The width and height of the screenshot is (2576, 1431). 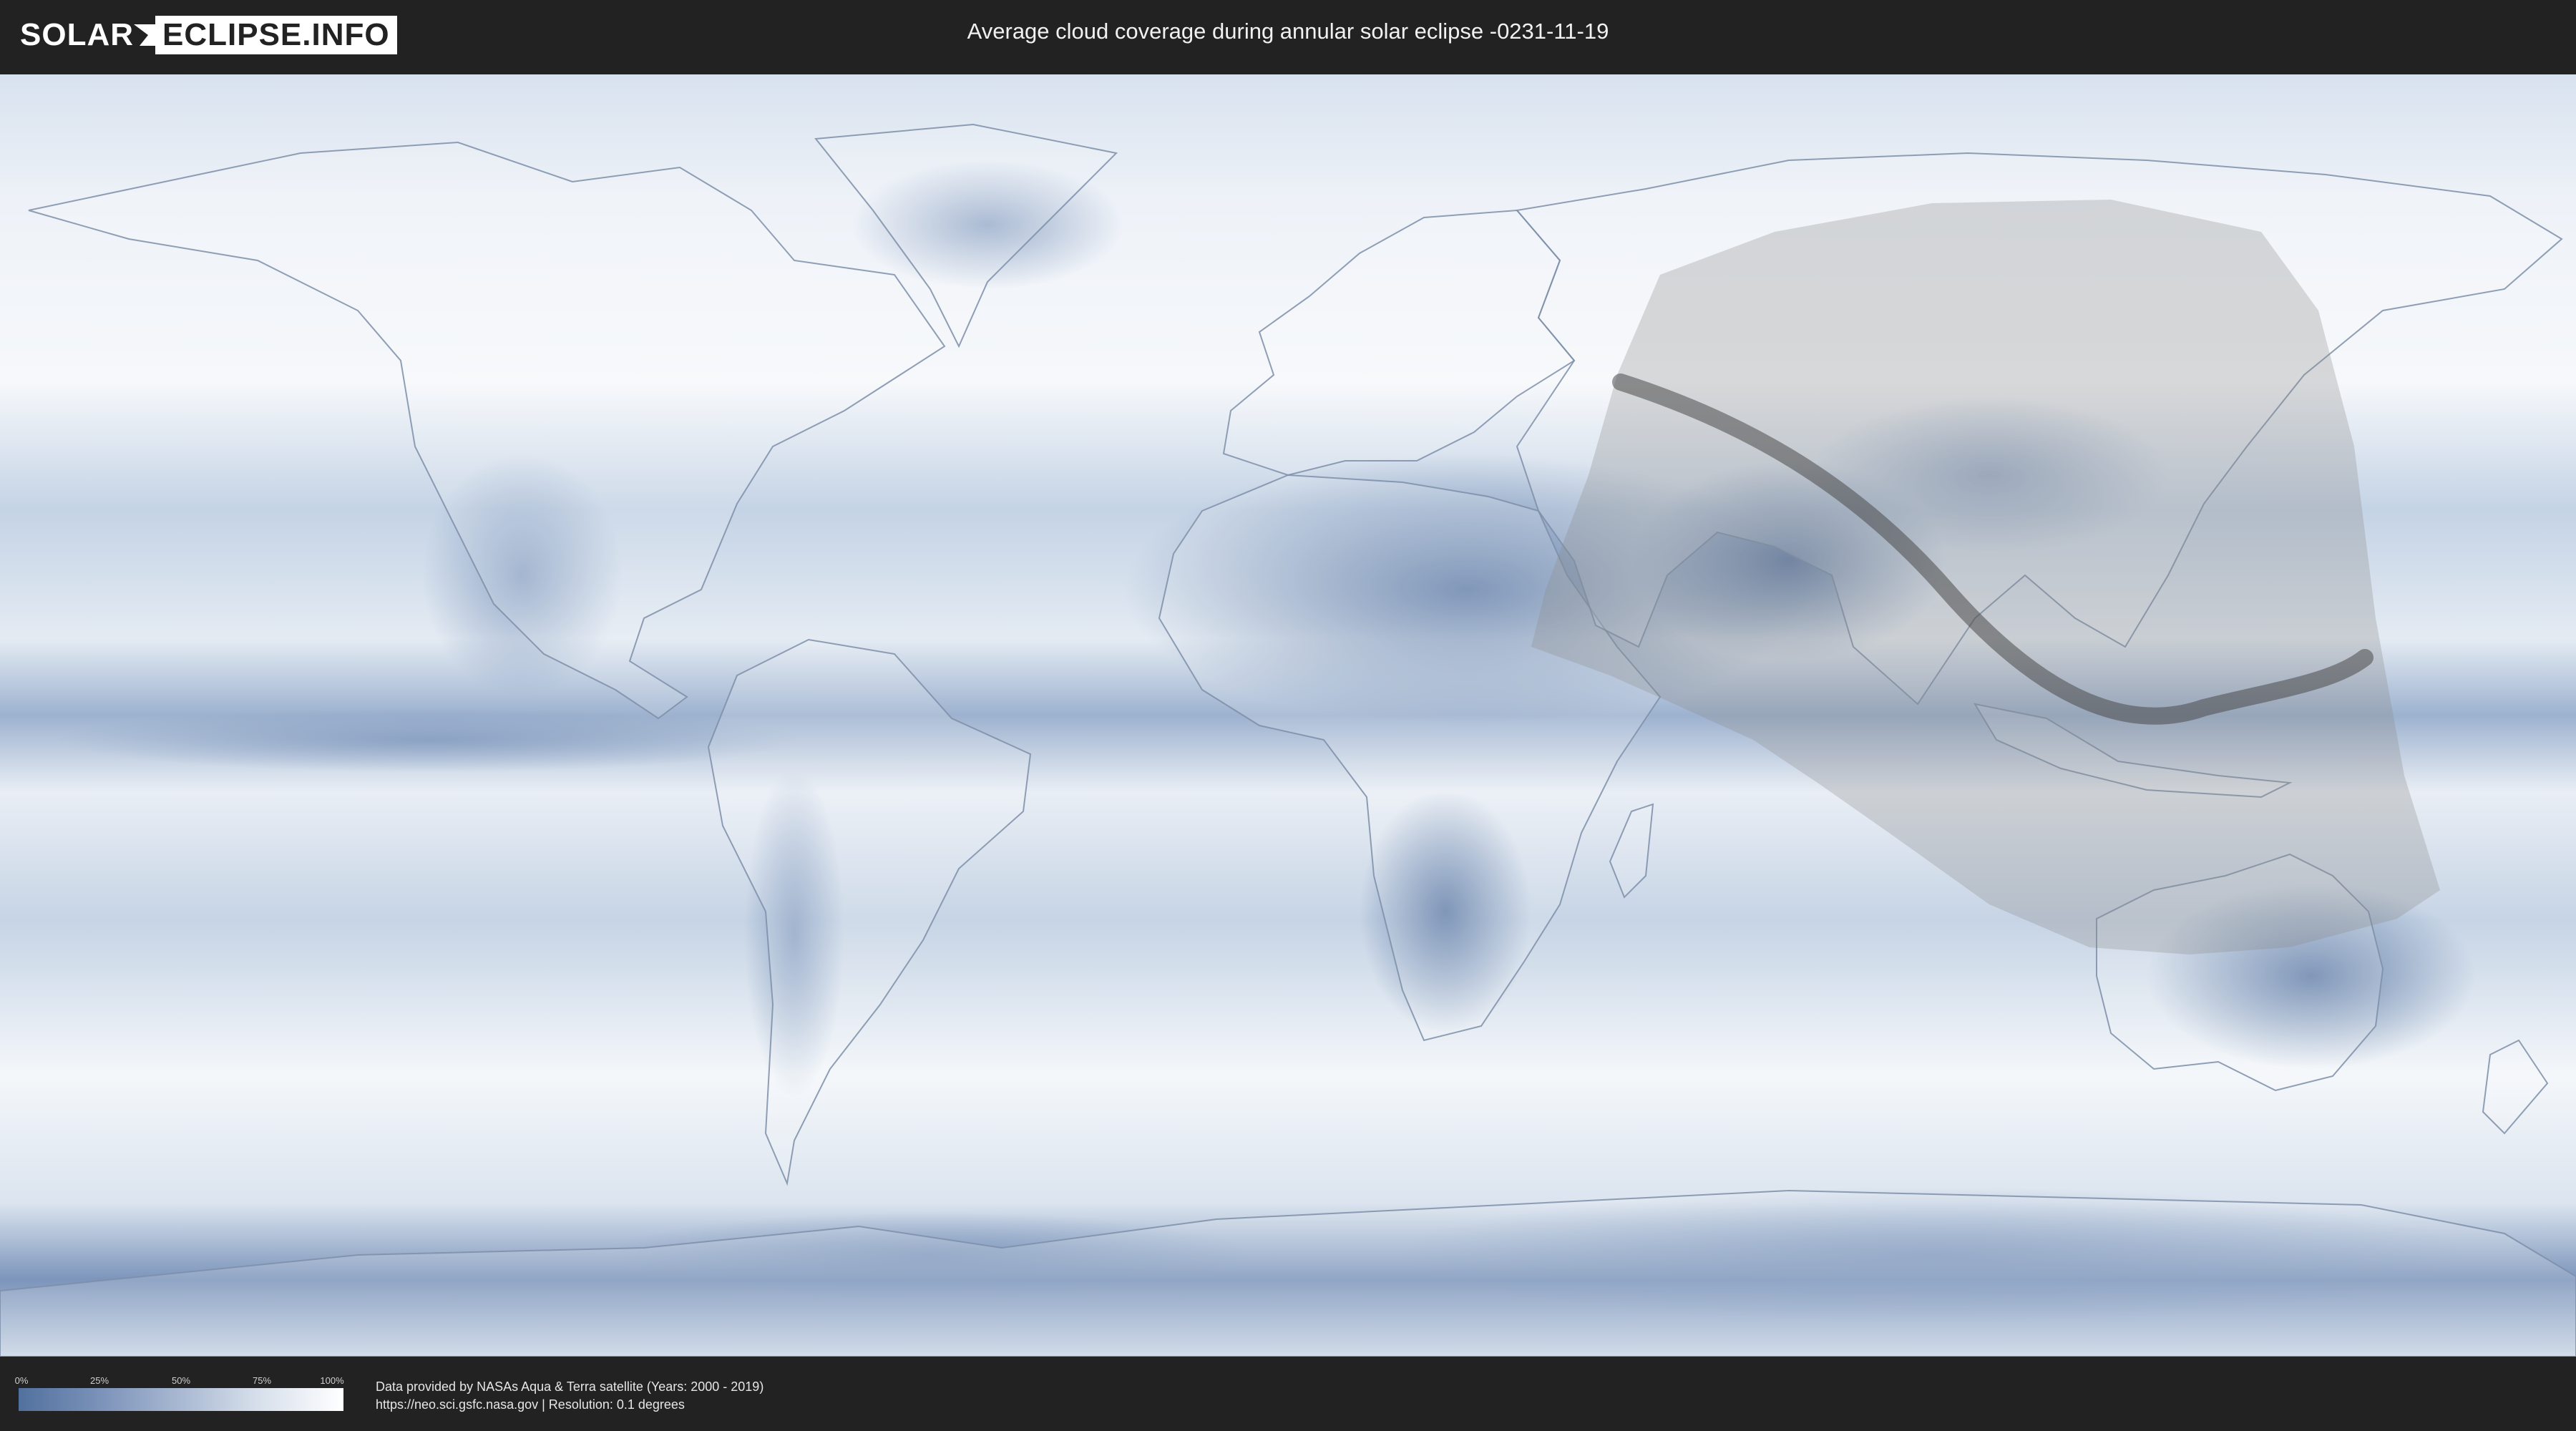 I want to click on legend-color-bar, so click(x=181, y=1399).